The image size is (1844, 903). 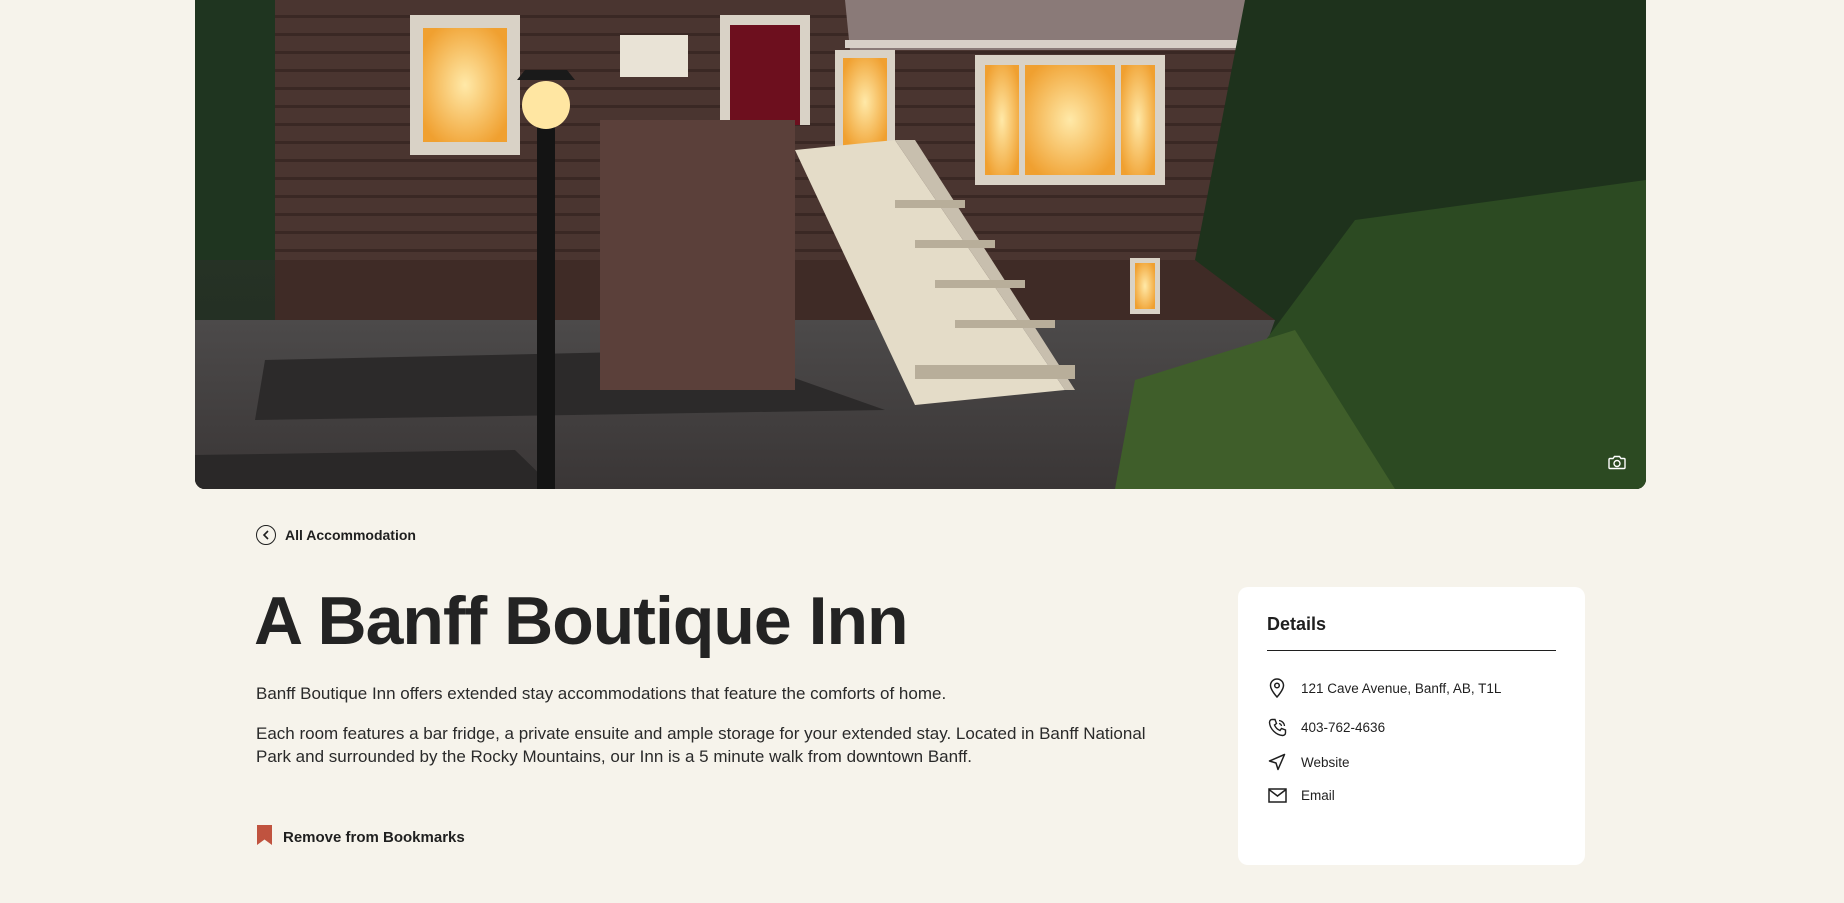 What do you see at coordinates (1617, 462) in the screenshot?
I see `camera-icon` at bounding box center [1617, 462].